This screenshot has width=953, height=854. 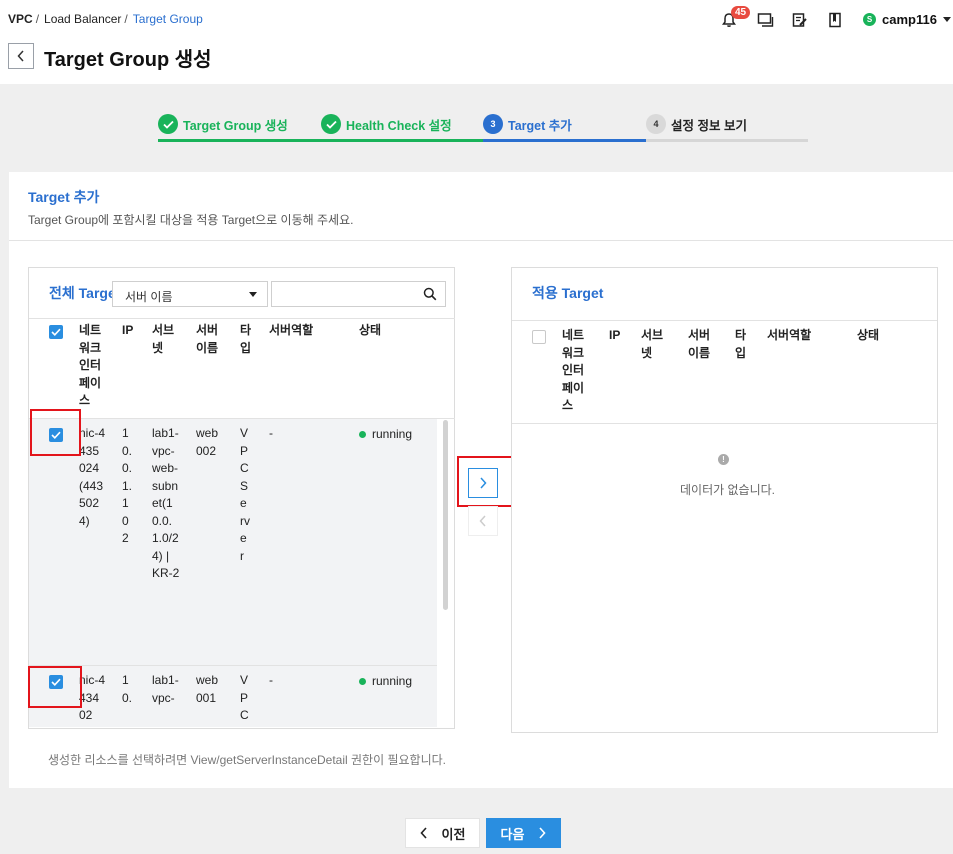 I want to click on move-left-button, so click(x=483, y=521).